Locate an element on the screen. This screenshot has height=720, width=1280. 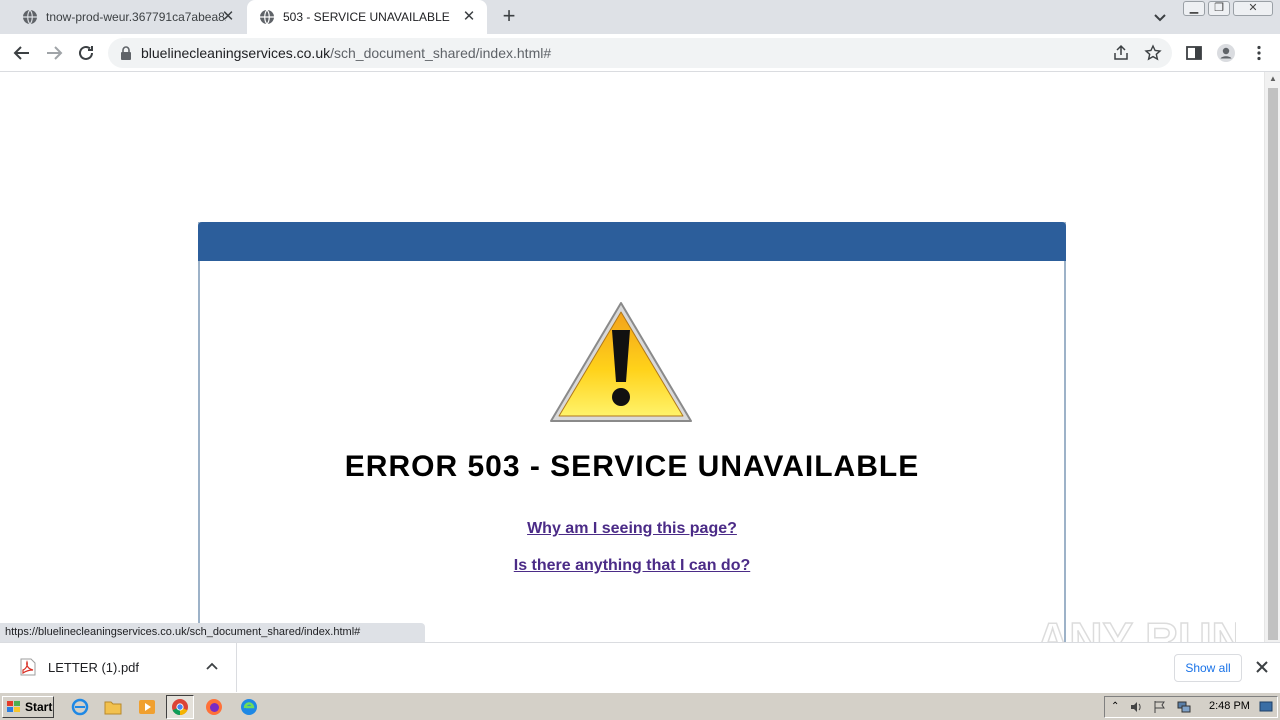
chrome-icon is located at coordinates (180, 707).